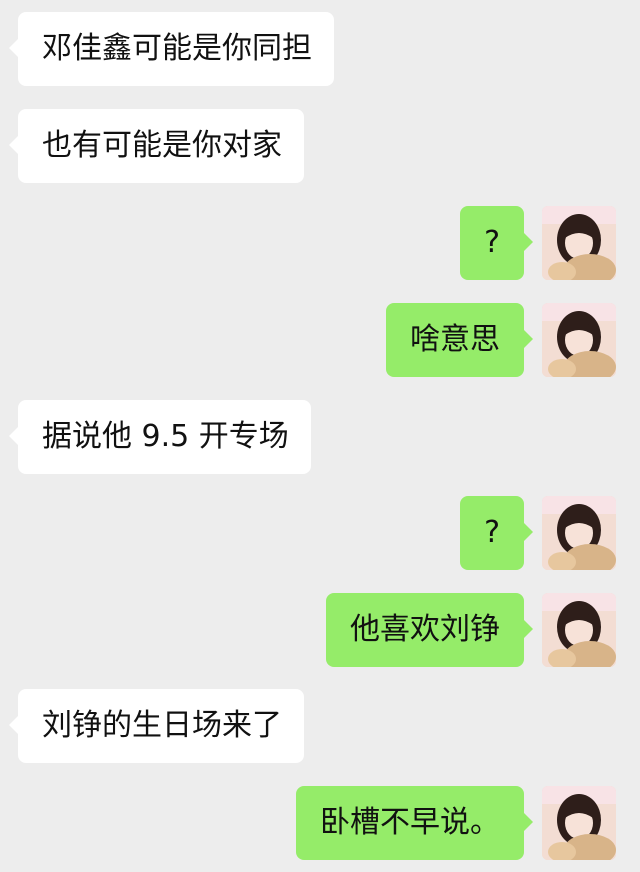 The image size is (640, 872). I want to click on message-bubble: 卧槽不早说。, so click(414, 823).